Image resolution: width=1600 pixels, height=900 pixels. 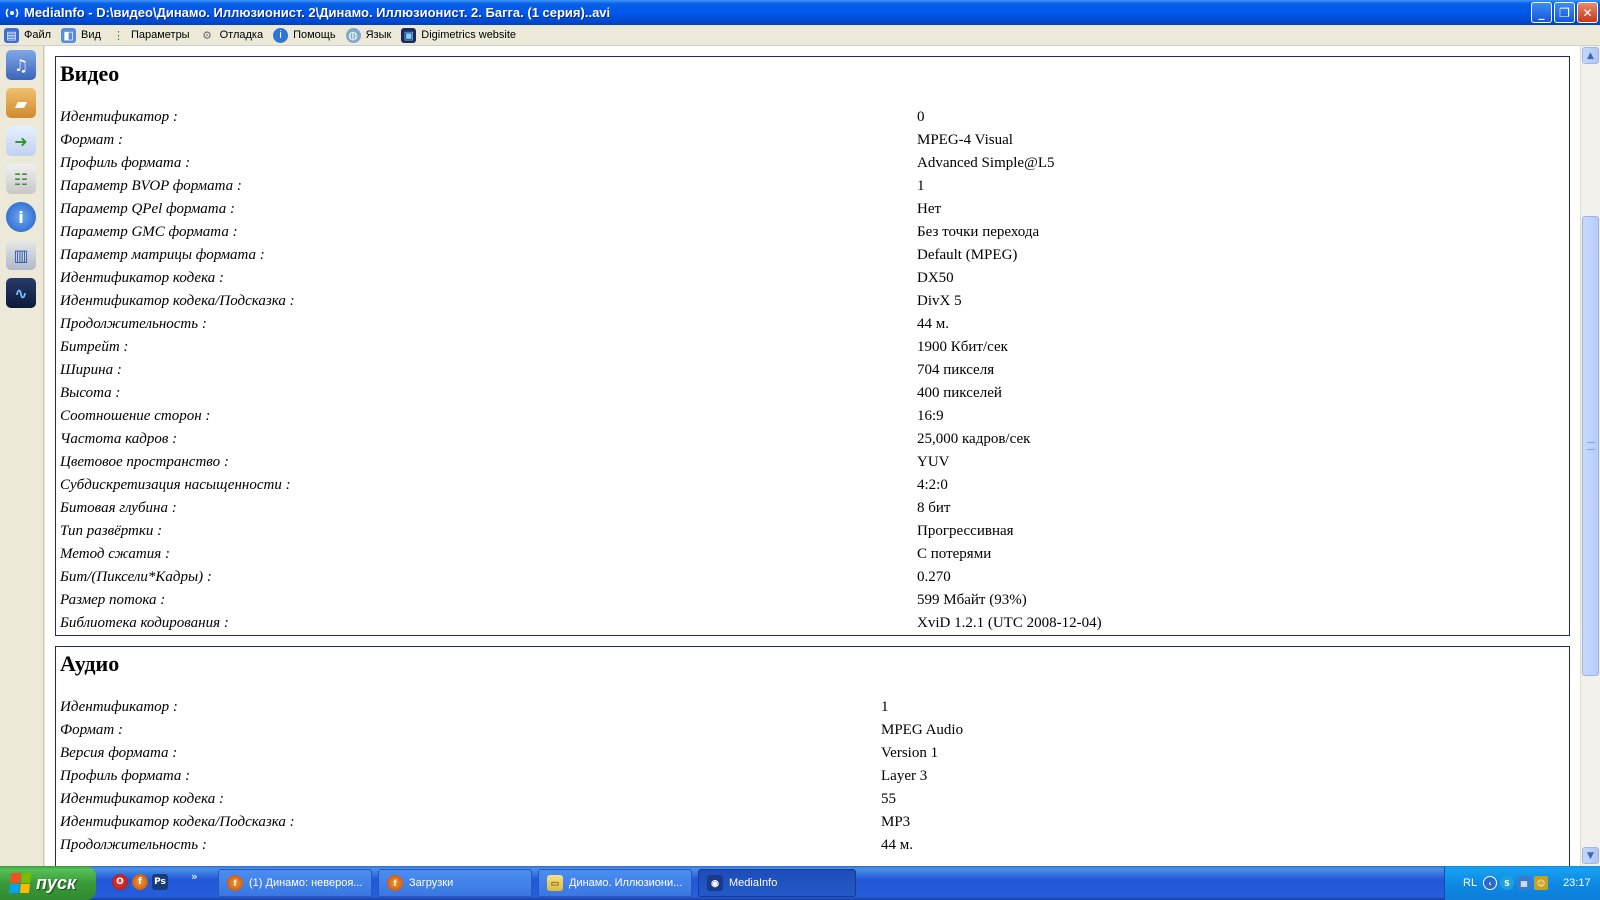 I want to click on video-info-row: Битрейт : 1900 Кбит/сек, so click(x=812, y=348).